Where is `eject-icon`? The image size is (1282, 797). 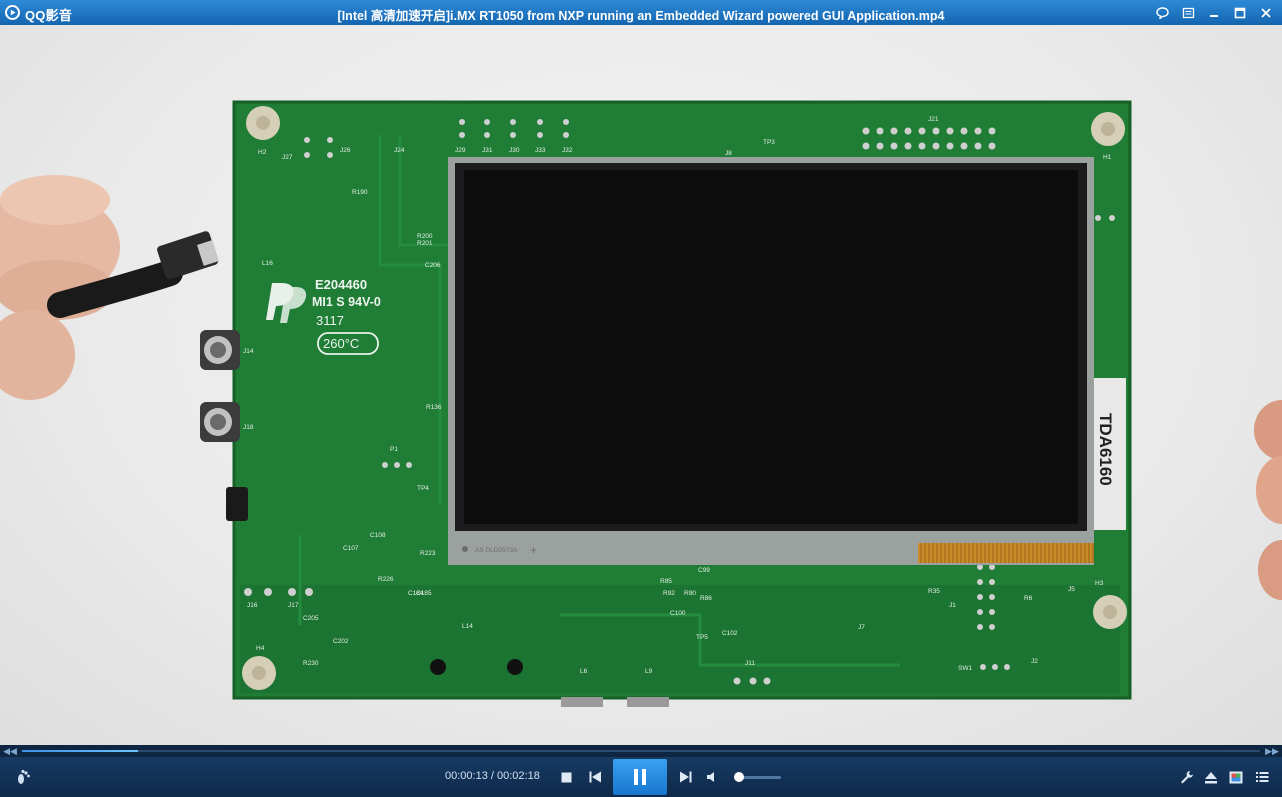
eject-icon is located at coordinates (1211, 777).